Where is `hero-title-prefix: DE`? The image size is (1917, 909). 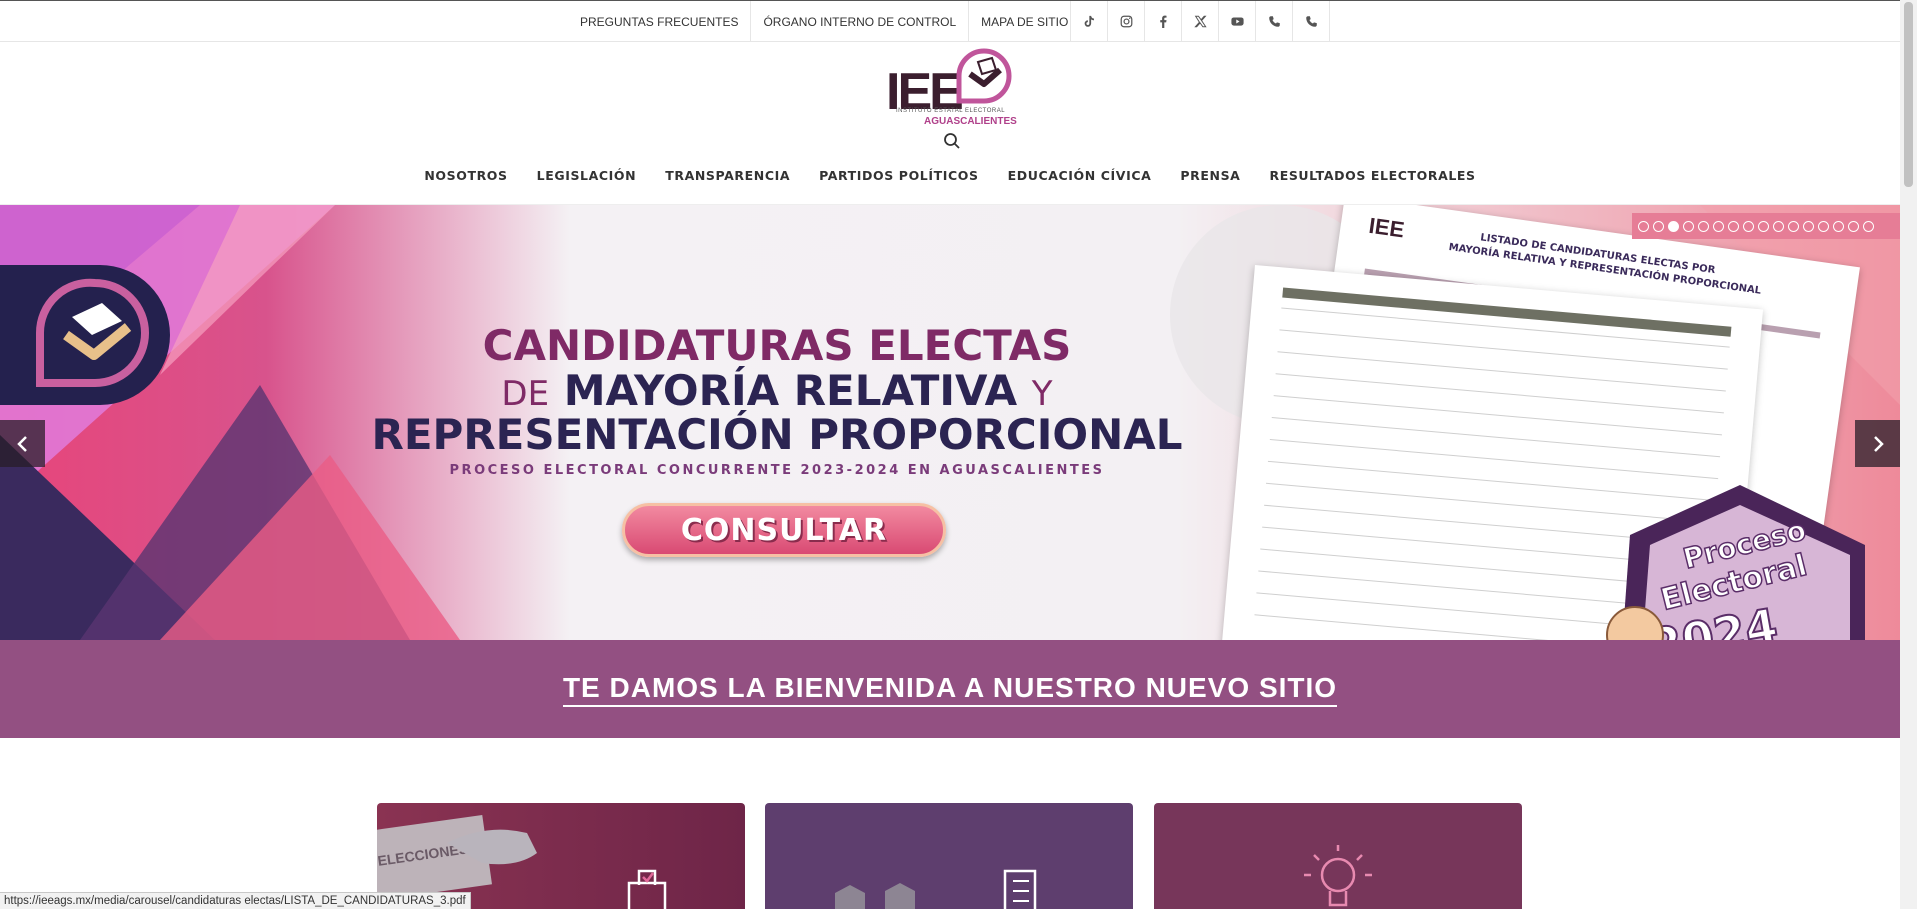 hero-title-prefix: DE is located at coordinates (525, 394).